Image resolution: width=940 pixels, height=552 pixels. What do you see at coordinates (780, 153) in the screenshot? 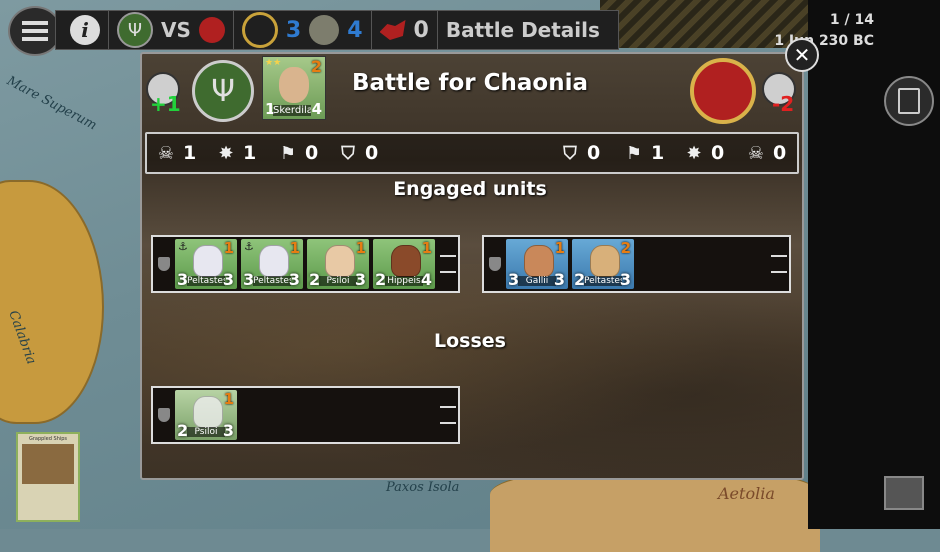
I see `defender-casualties: 0` at bounding box center [780, 153].